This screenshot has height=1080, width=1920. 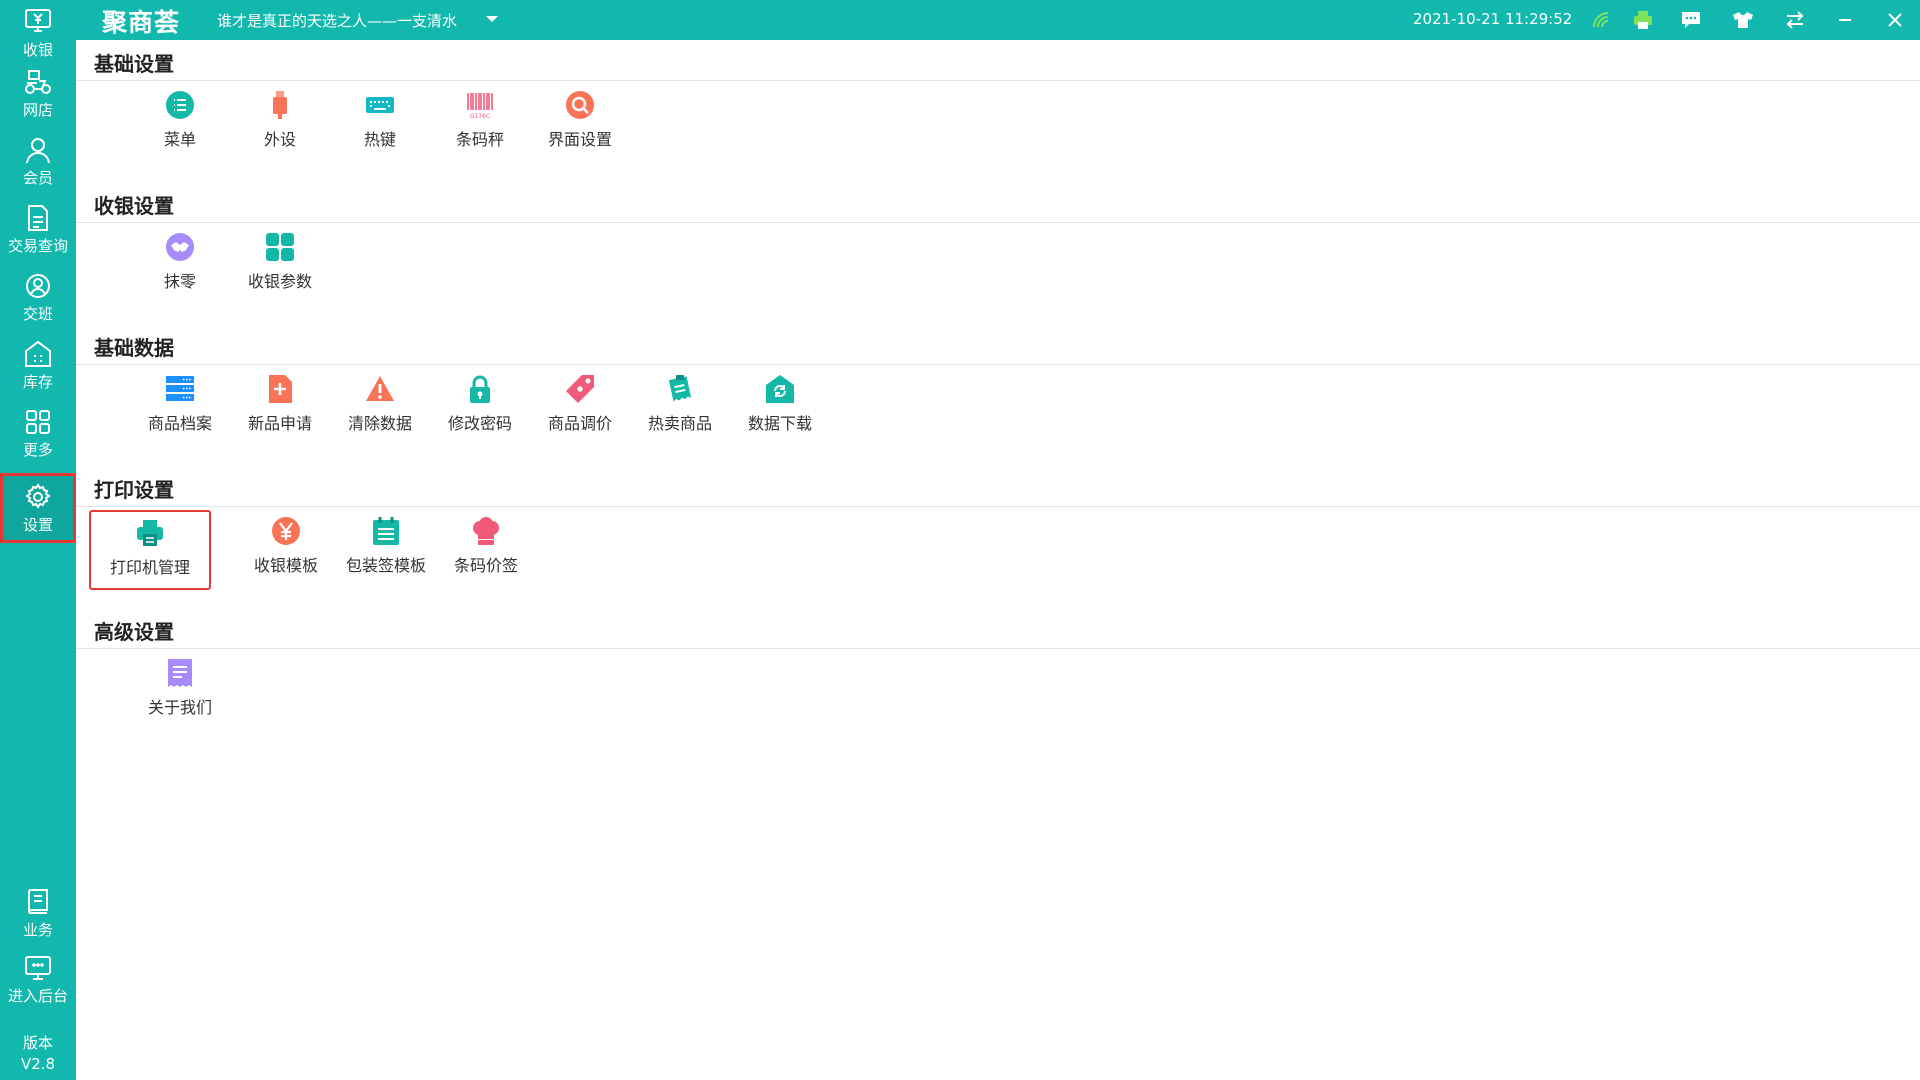 What do you see at coordinates (380, 404) in the screenshot?
I see `tile-clear-data: 清除数据` at bounding box center [380, 404].